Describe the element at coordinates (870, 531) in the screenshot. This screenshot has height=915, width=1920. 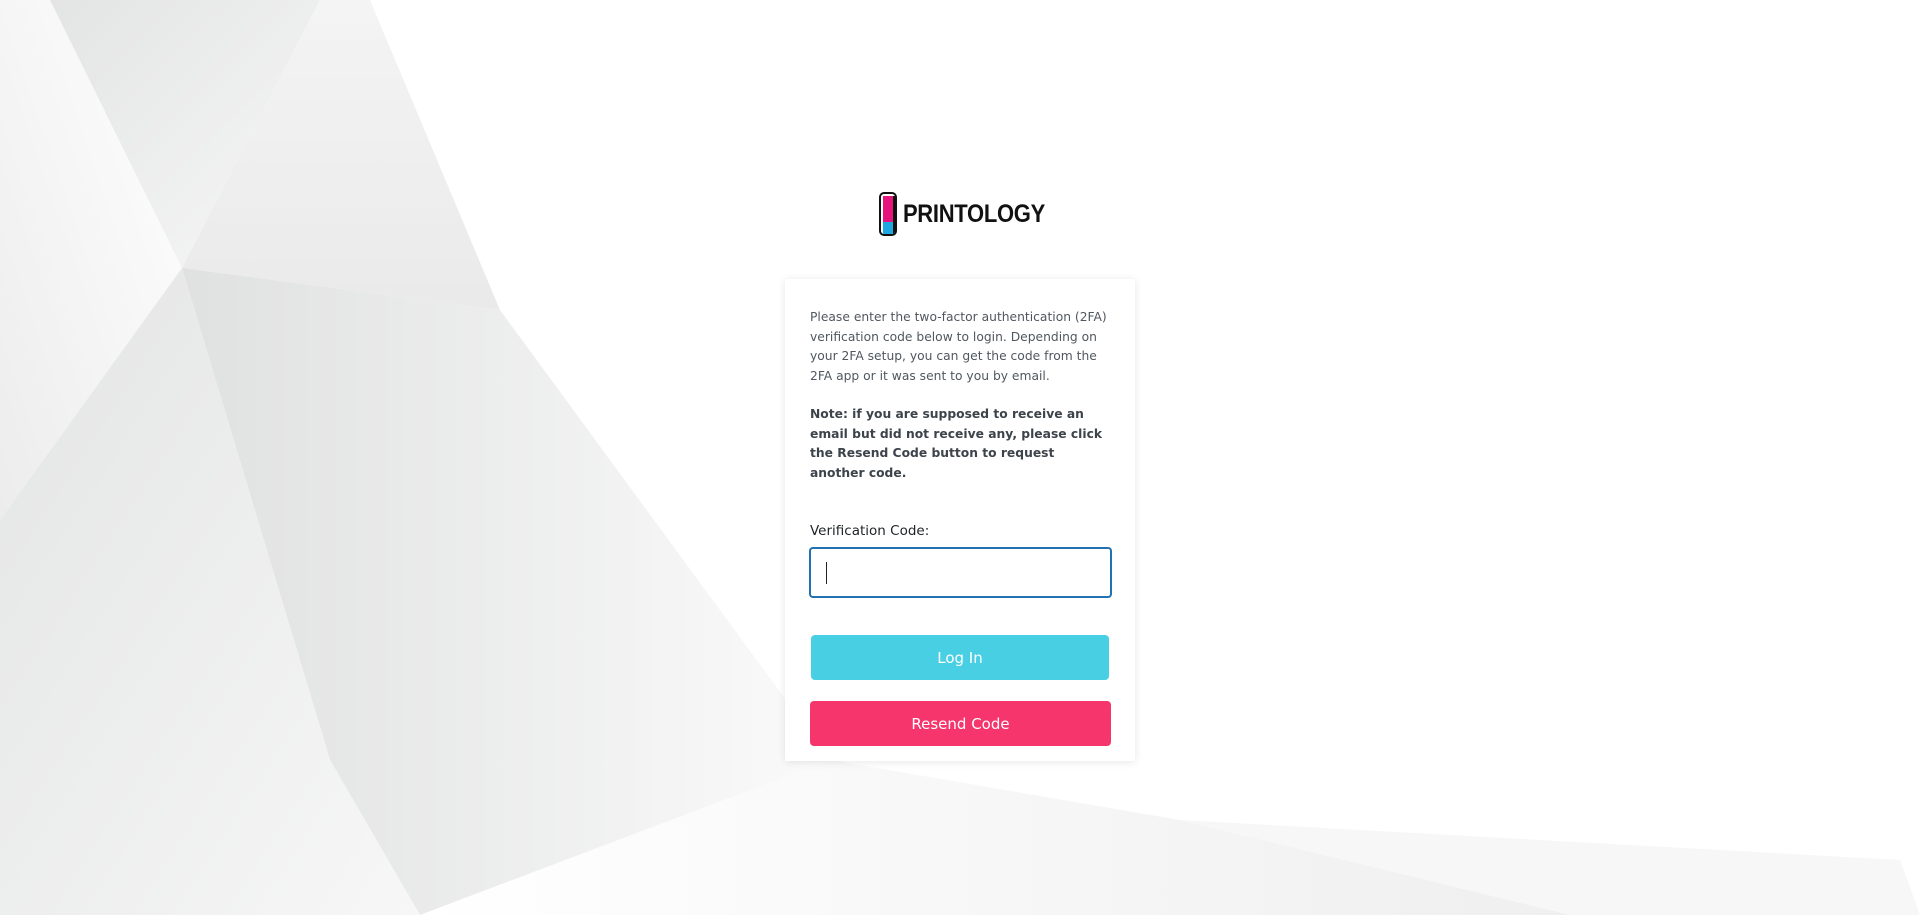
I see `verification-code-label: Verification Code:` at that location.